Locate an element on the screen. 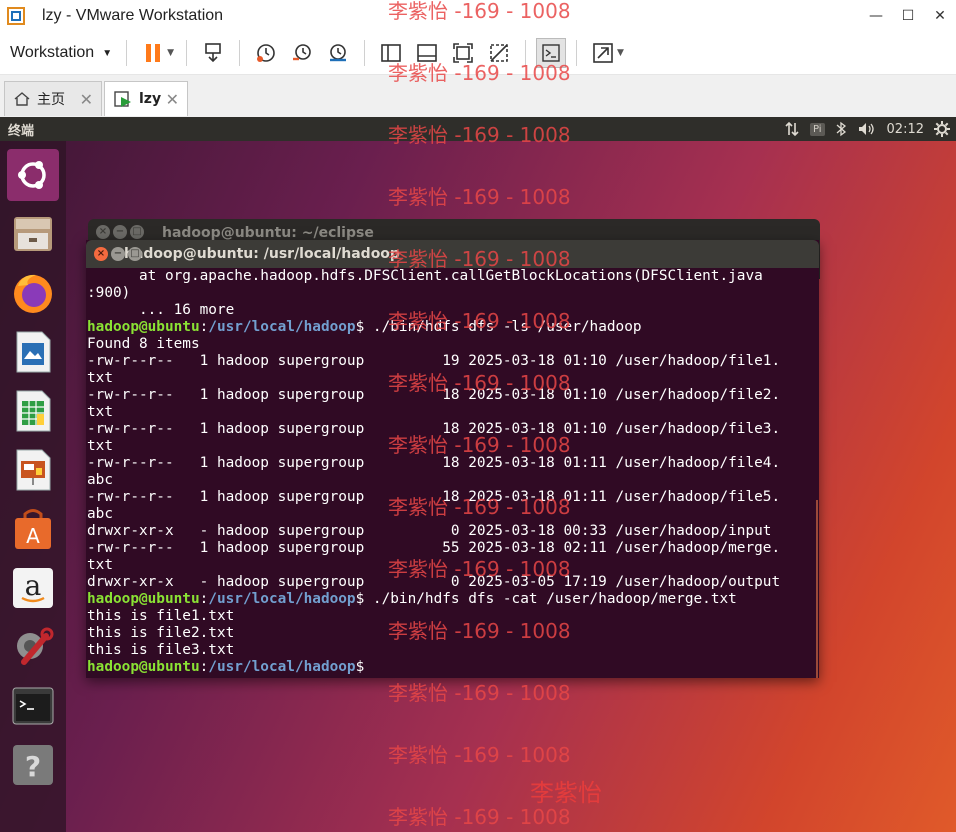  svg-text: a is located at coordinates (33, 585).